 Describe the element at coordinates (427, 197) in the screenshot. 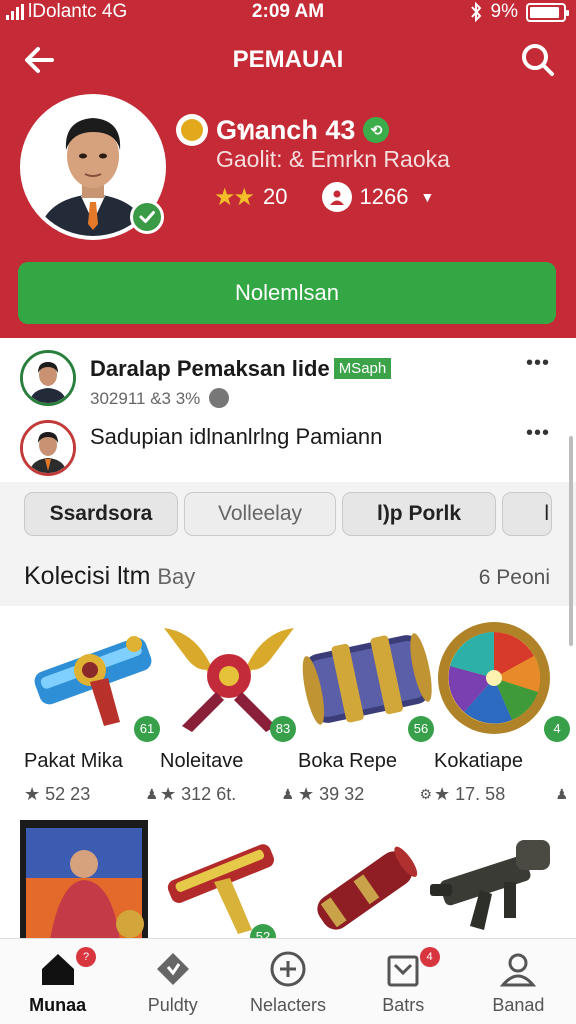

I see `chevron-down-icon: ▼` at that location.